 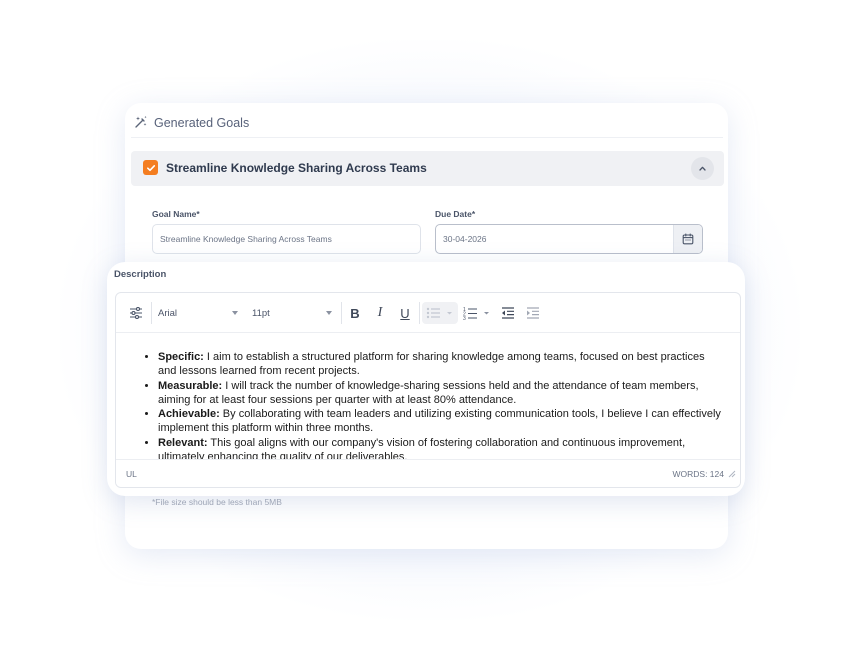 I want to click on numbered-list-button: 1 2 3, so click(x=478, y=313).